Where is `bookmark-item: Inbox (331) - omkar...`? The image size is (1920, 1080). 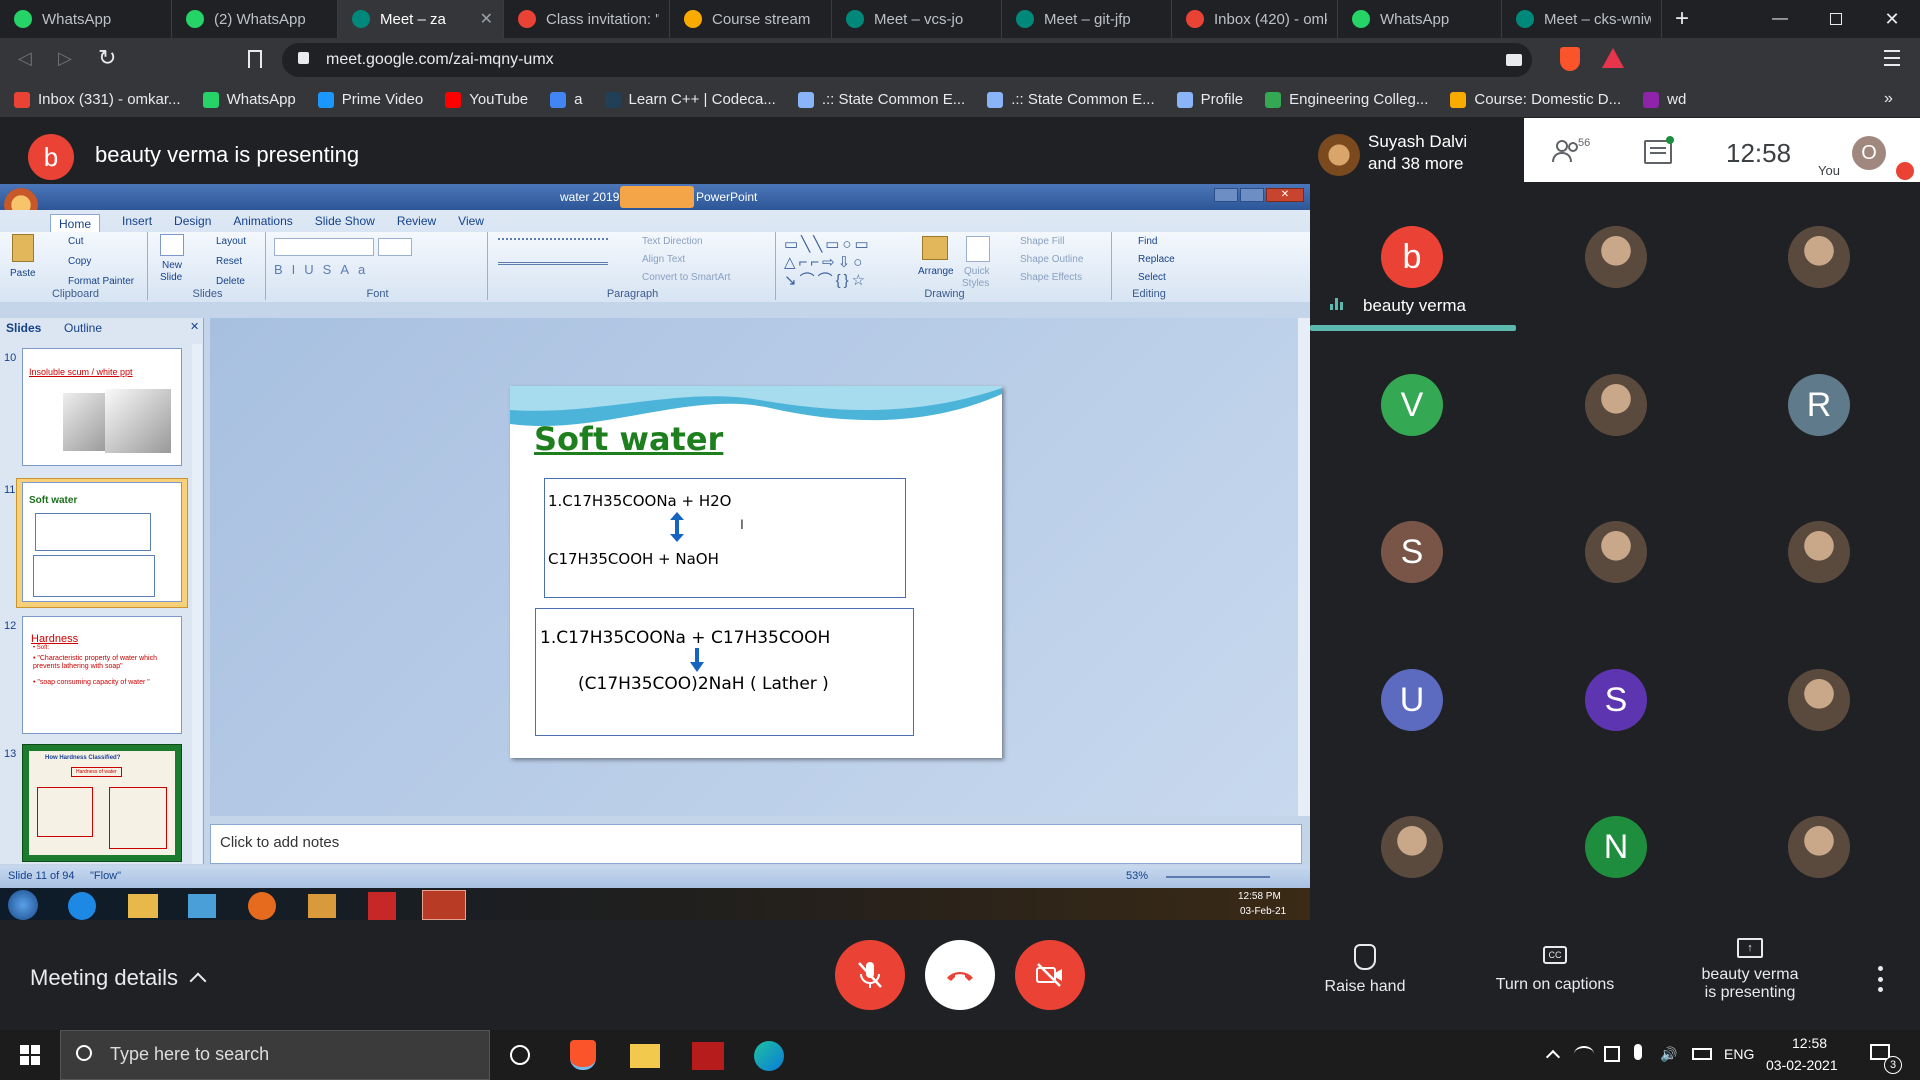 bookmark-item: Inbox (331) - omkar... is located at coordinates (97, 99).